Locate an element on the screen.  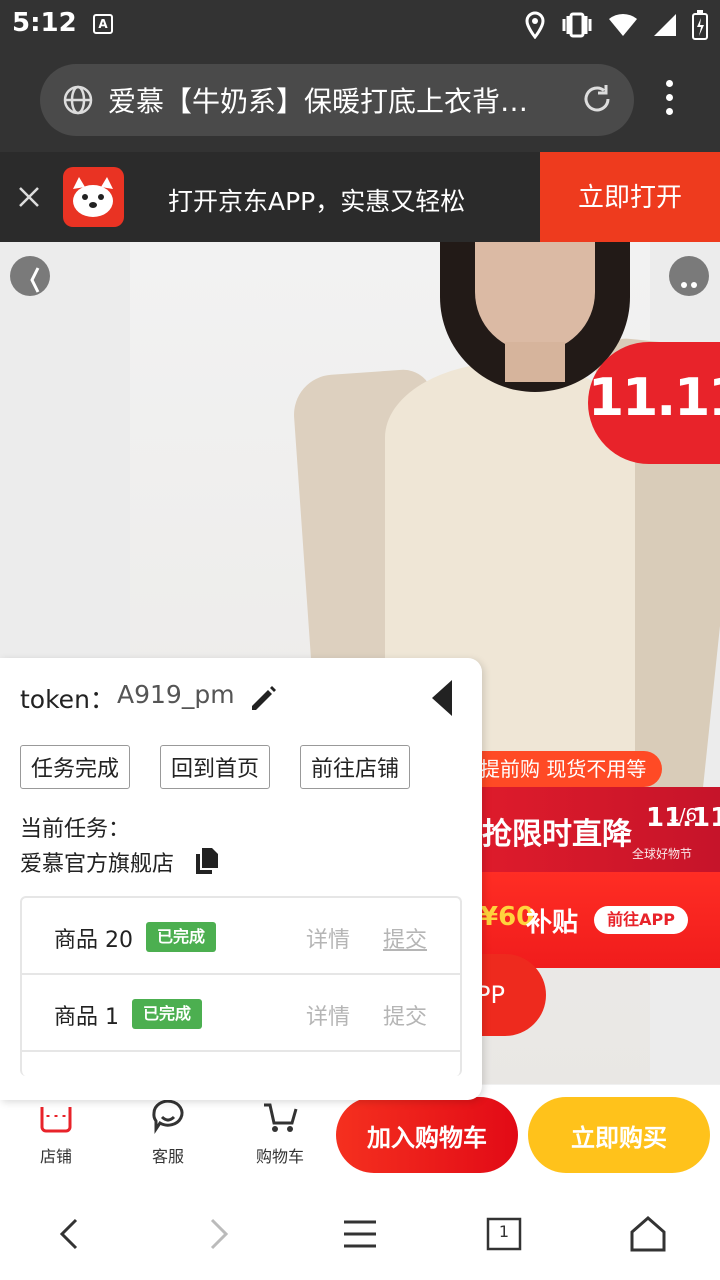
jd-logo-icon is located at coordinates (93, 197).